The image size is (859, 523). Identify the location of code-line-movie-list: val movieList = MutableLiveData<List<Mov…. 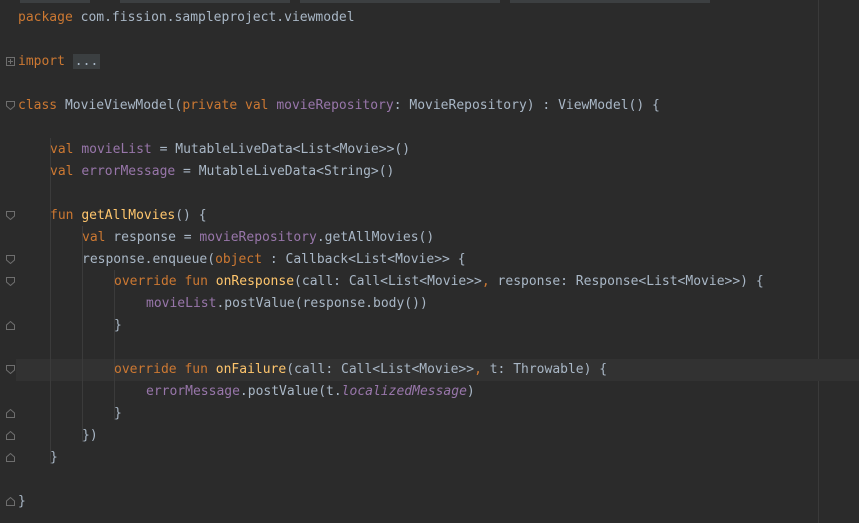
(230, 150).